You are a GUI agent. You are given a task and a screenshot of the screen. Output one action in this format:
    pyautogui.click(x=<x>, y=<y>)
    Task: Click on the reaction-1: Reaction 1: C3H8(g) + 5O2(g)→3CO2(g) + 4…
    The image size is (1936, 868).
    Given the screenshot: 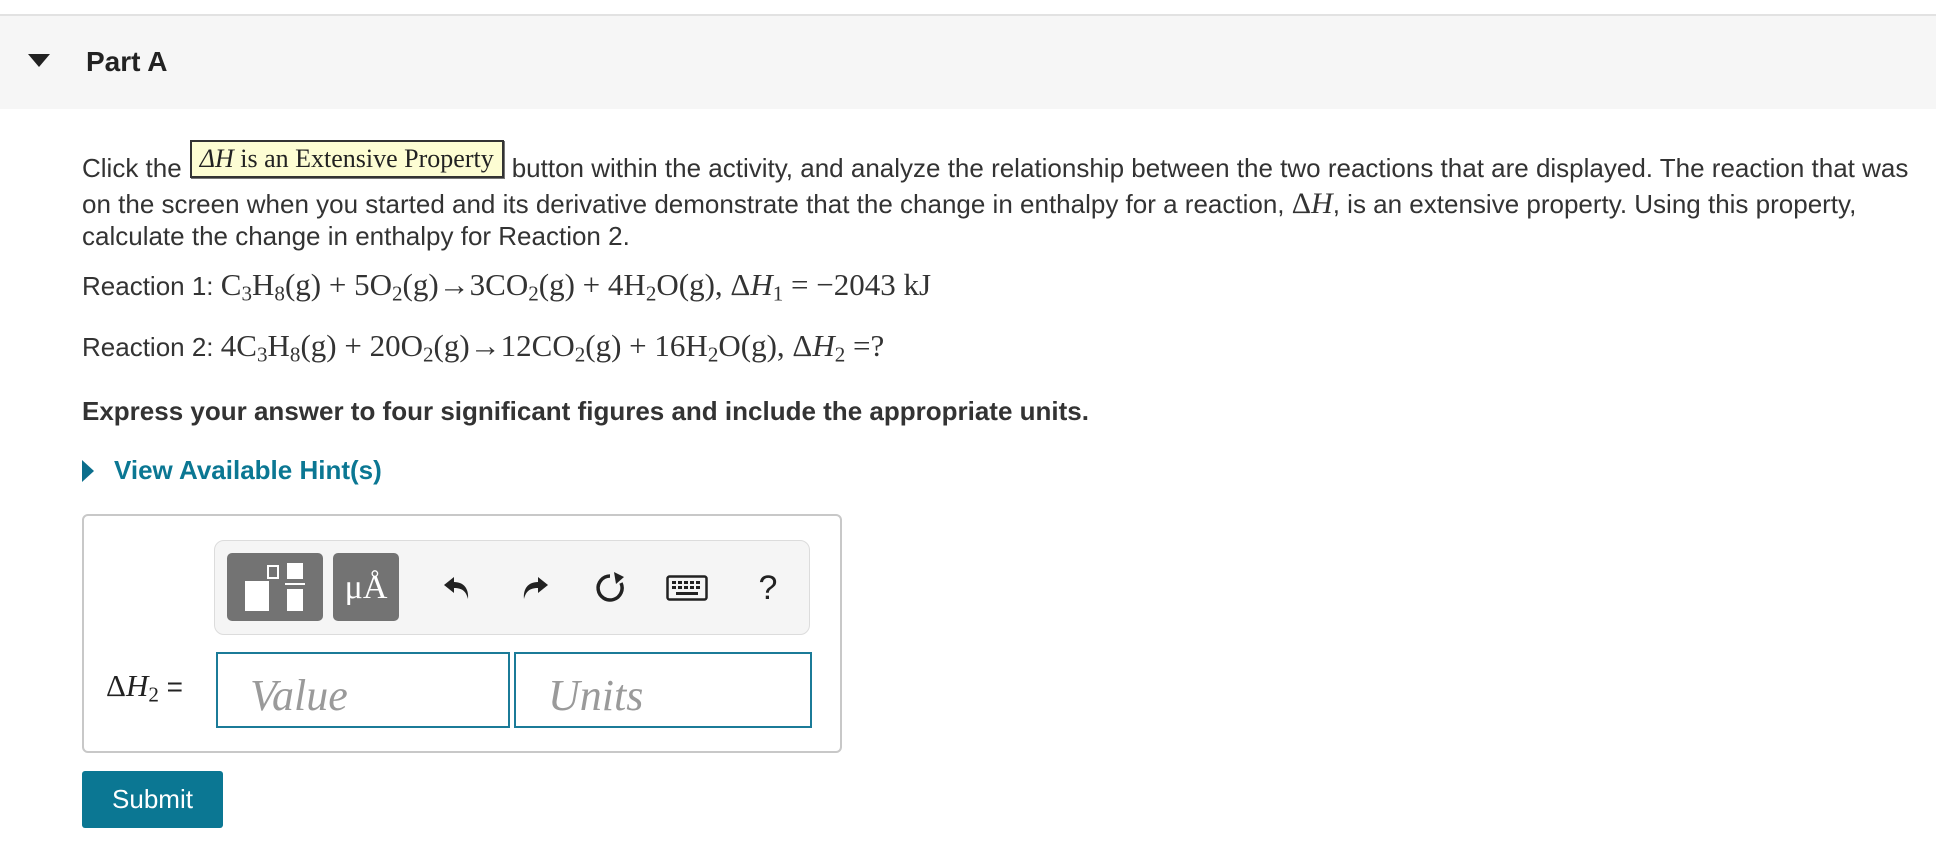 What is the action you would take?
    pyautogui.click(x=507, y=286)
    